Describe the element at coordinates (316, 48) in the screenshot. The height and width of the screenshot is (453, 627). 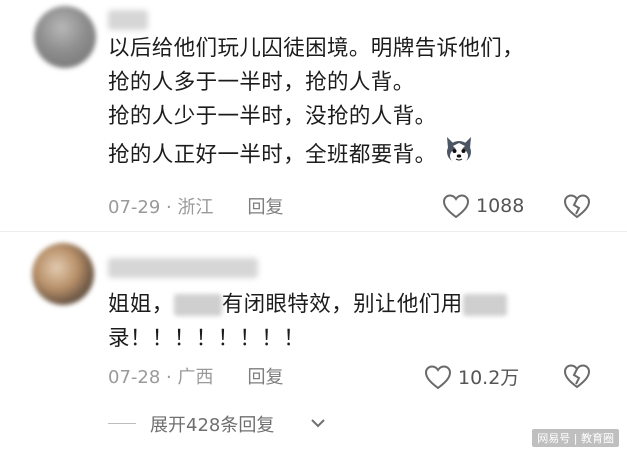
I see `comment-line: 以后给他们玩儿囚徒困境。明牌告诉他们，` at that location.